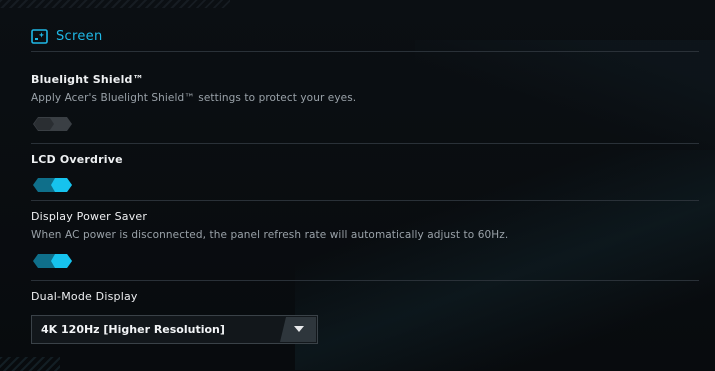 This screenshot has width=715, height=371. I want to click on decorative-hatch-bottom, so click(30, 364).